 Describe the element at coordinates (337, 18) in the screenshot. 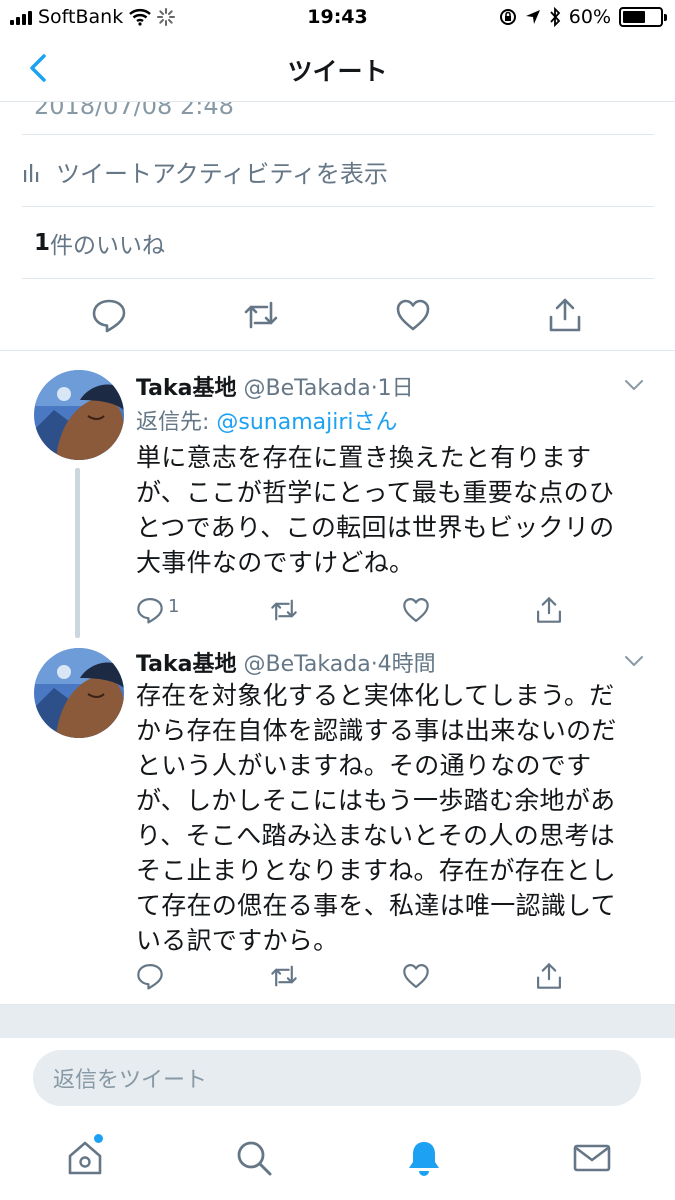

I see `status-bar: SoftBank 19:43 60%` at that location.